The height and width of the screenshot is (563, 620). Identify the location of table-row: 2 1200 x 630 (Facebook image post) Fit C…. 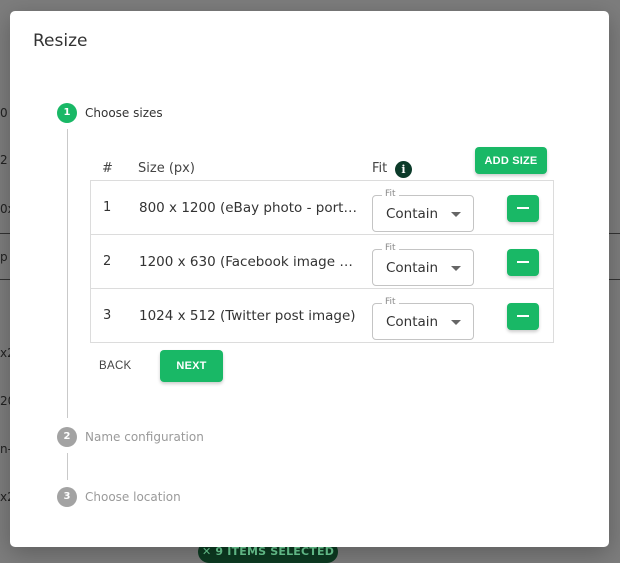
(322, 262).